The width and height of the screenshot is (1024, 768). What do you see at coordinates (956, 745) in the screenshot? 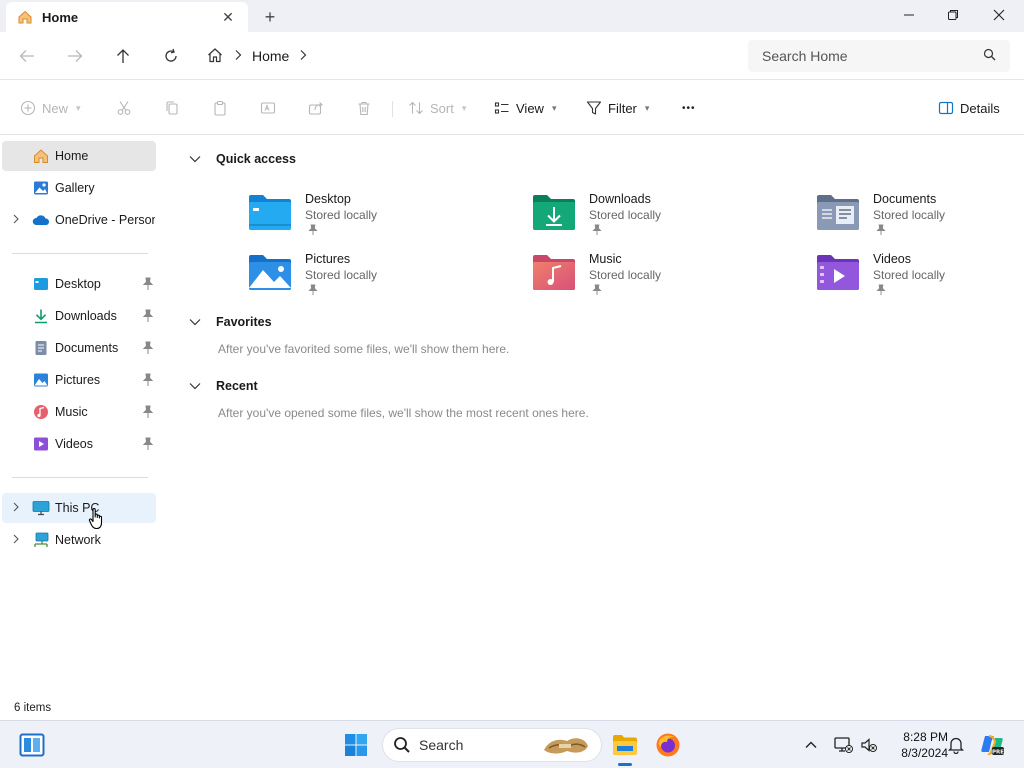
I see `notifications-icon` at bounding box center [956, 745].